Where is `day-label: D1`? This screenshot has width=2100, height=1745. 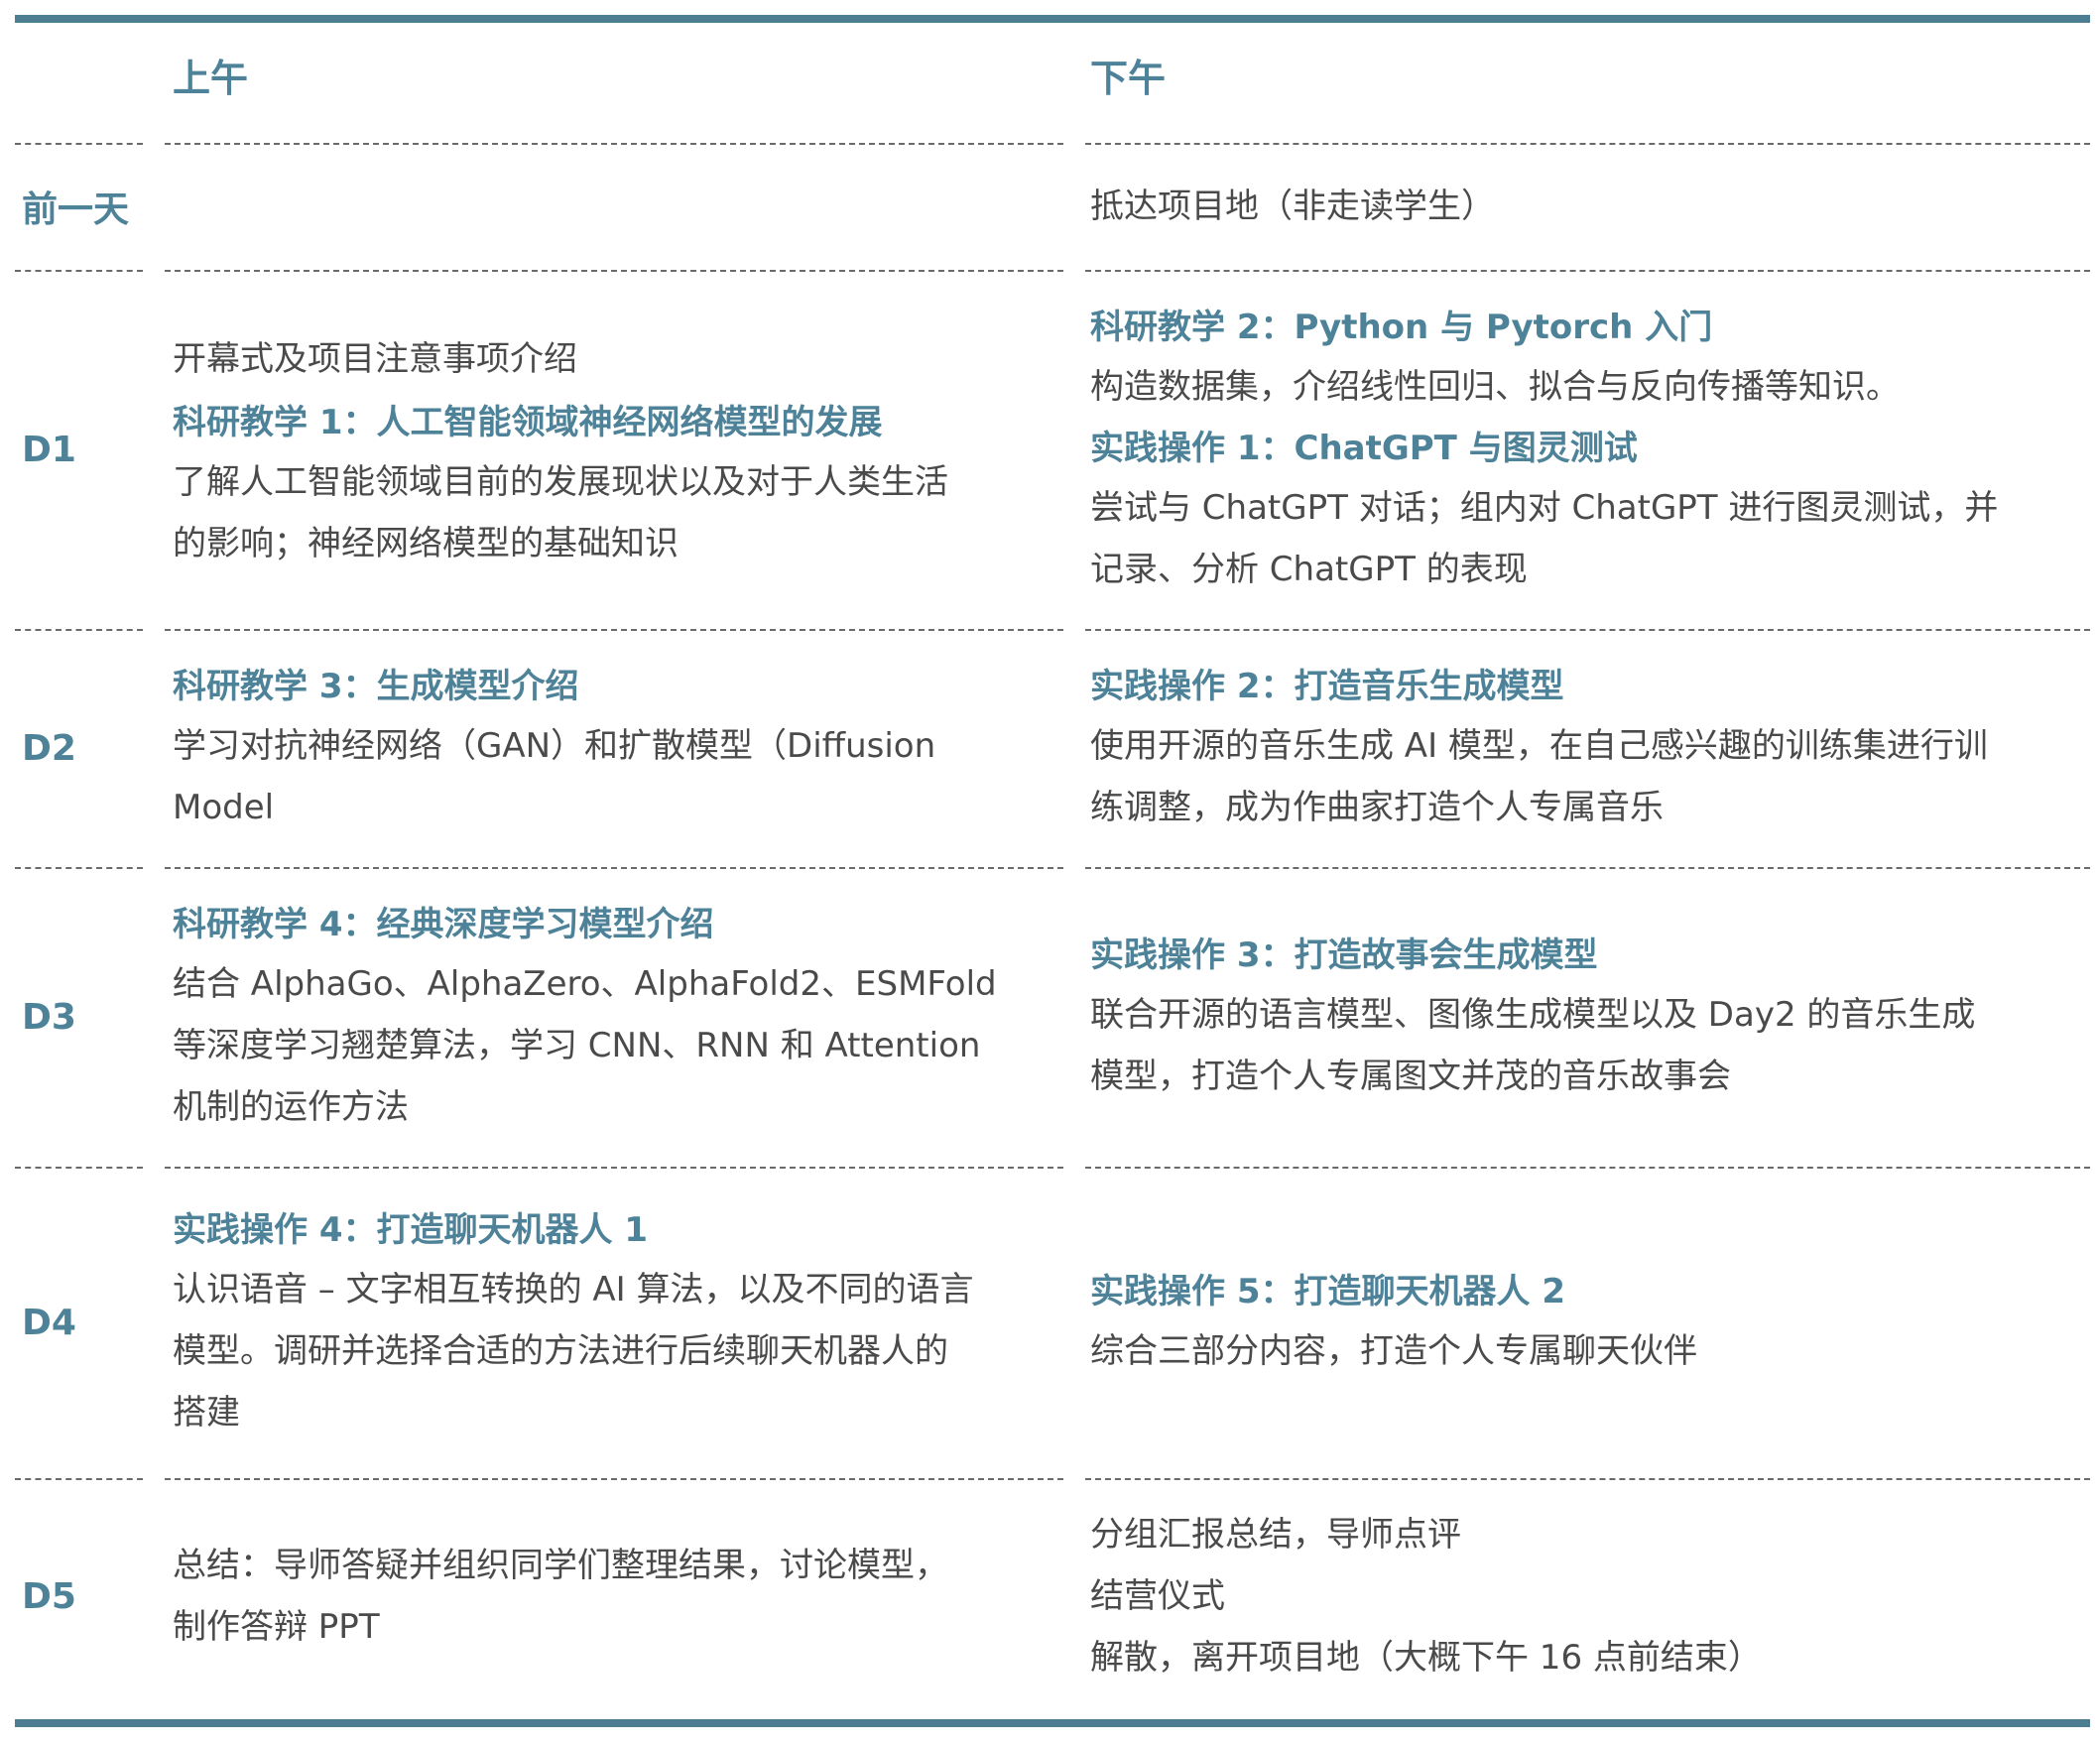 day-label: D1 is located at coordinates (49, 449).